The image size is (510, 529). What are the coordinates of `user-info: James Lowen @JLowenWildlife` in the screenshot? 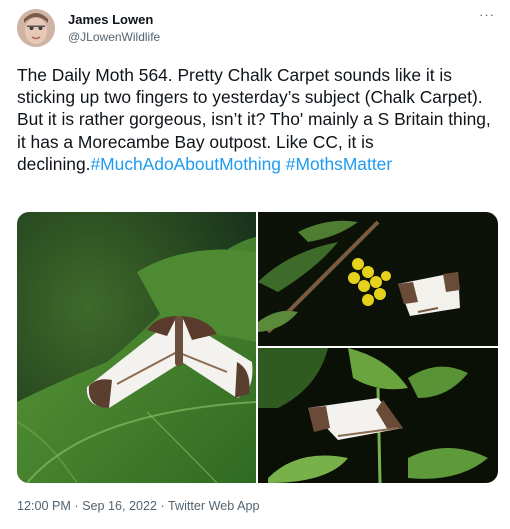 It's located at (114, 29).